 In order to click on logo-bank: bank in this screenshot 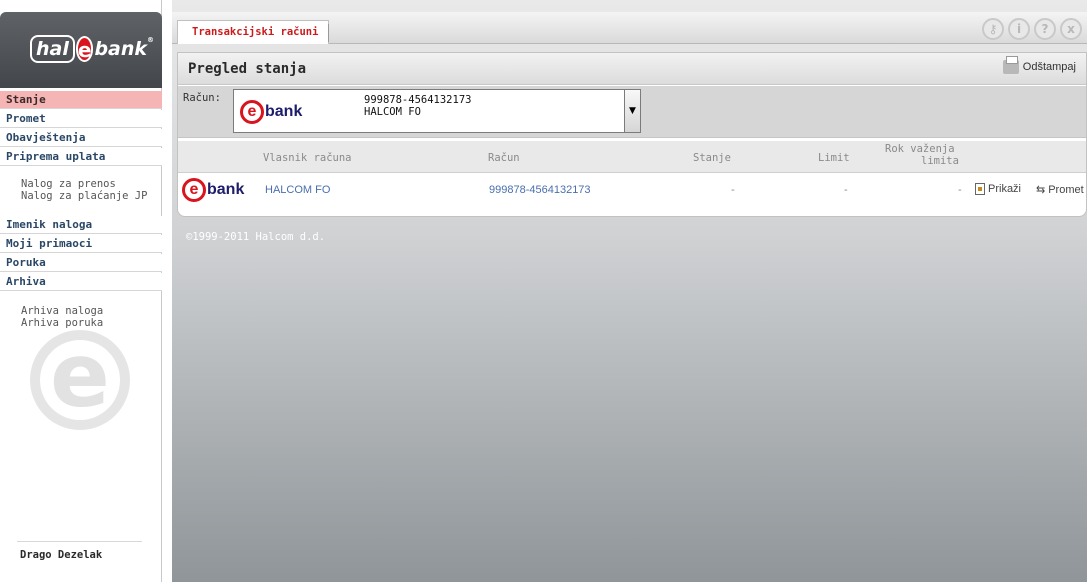, I will do `click(121, 49)`.